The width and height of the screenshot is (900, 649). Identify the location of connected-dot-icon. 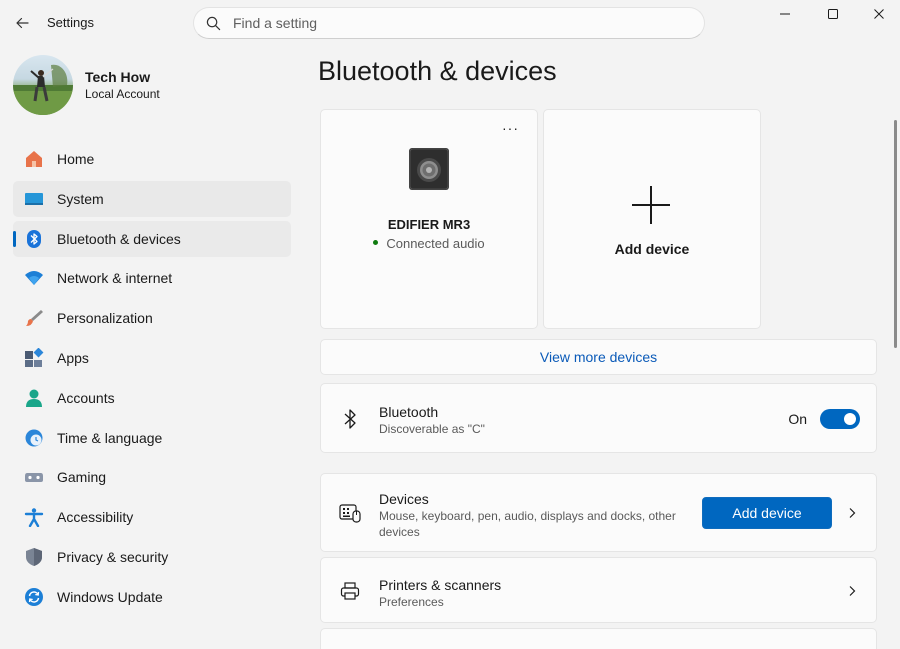
(376, 243).